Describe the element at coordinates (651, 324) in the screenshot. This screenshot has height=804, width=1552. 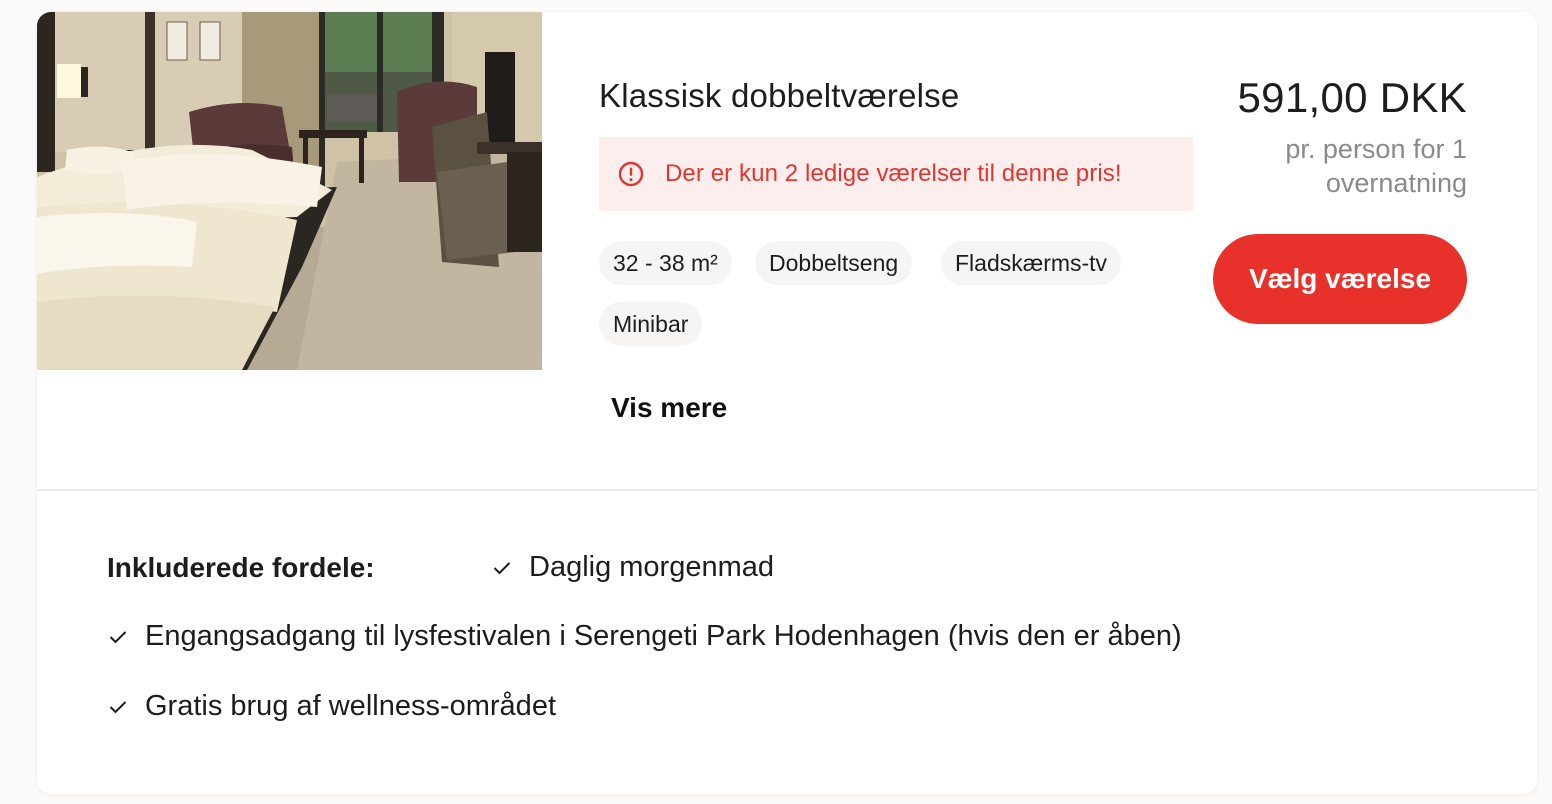
I see `feature-tag-minibar: Minibar` at that location.